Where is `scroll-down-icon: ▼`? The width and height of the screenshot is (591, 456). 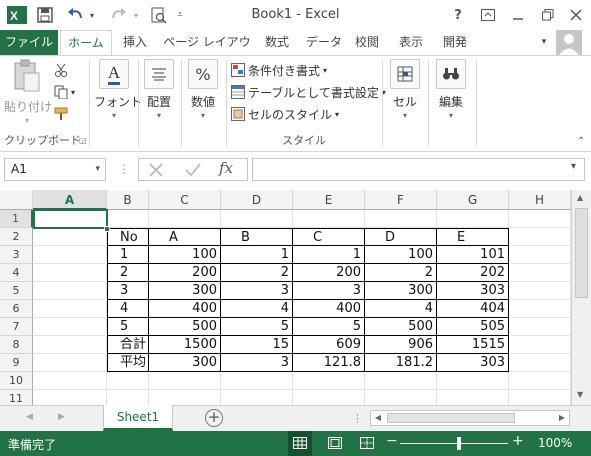 scroll-down-icon: ▼ is located at coordinates (580, 394).